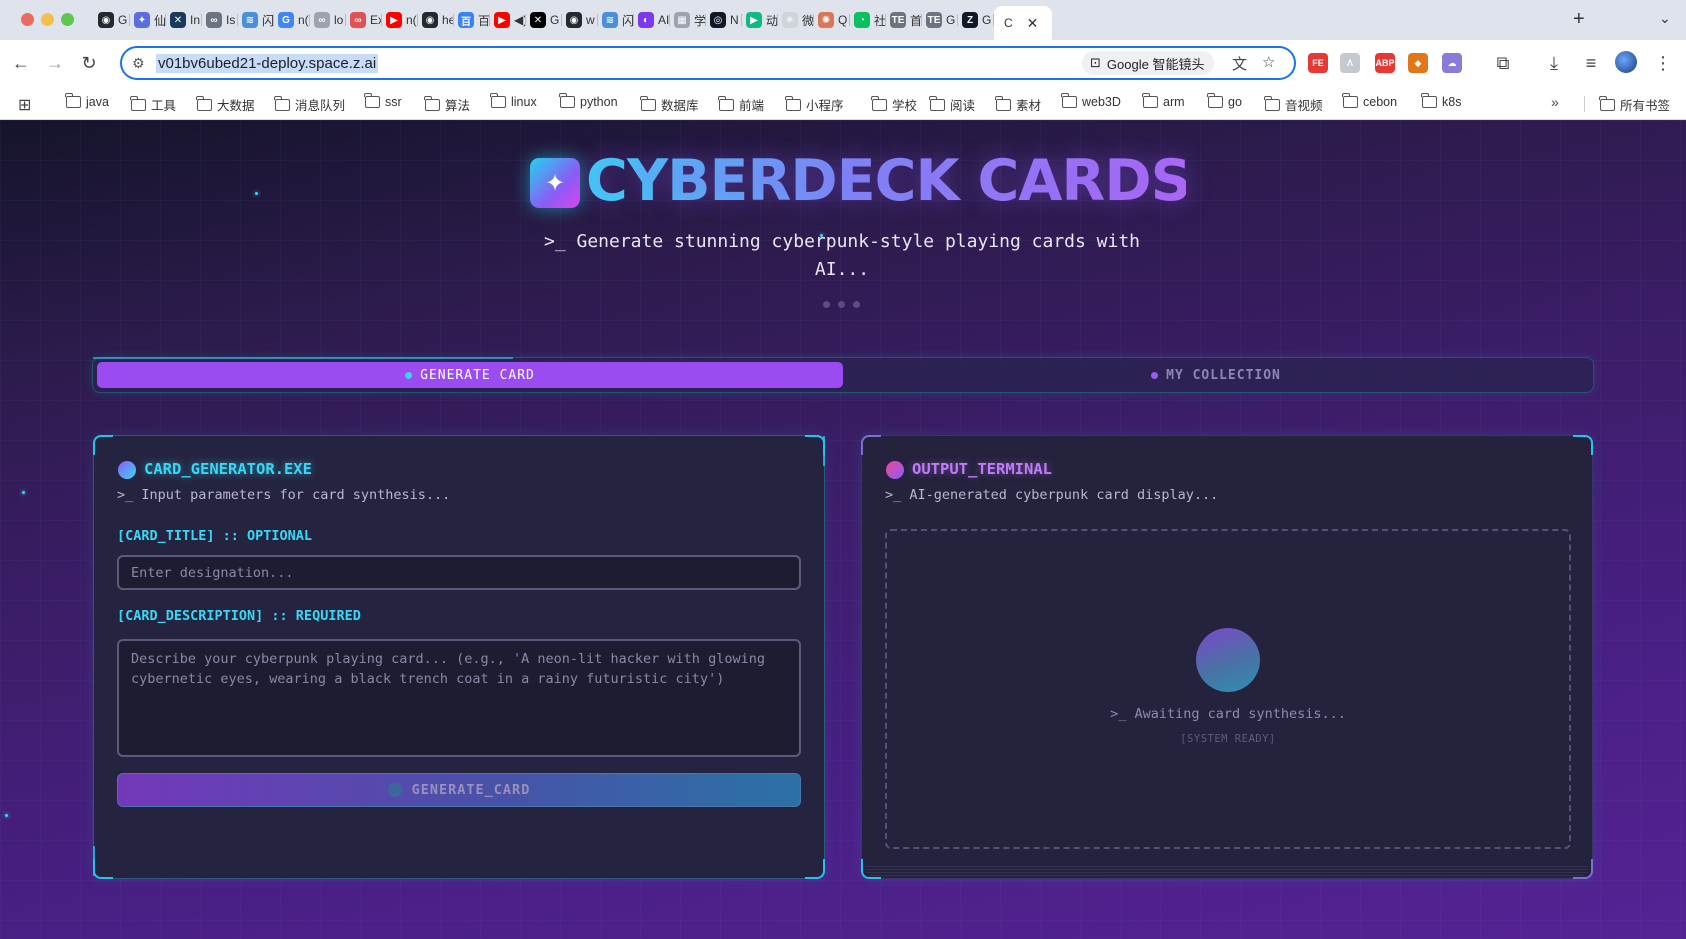 The height and width of the screenshot is (939, 1686). Describe the element at coordinates (447, 104) in the screenshot. I see `bookmark-folder: 算法` at that location.